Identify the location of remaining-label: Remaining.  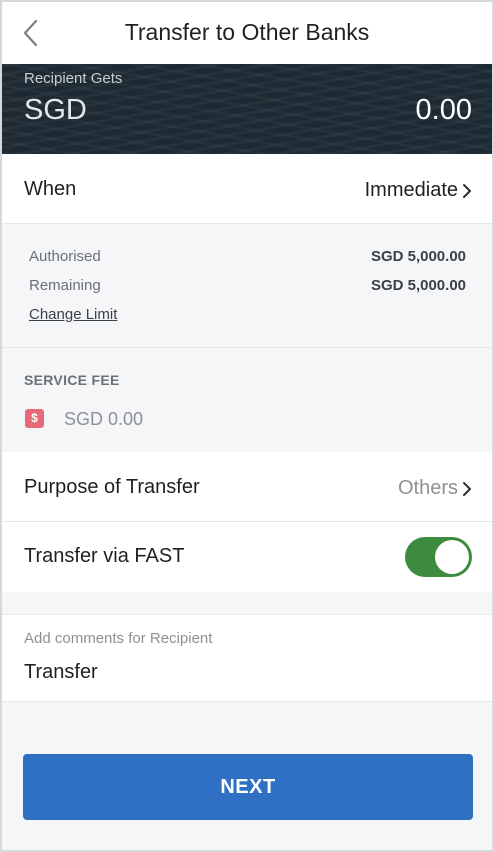
(65, 285).